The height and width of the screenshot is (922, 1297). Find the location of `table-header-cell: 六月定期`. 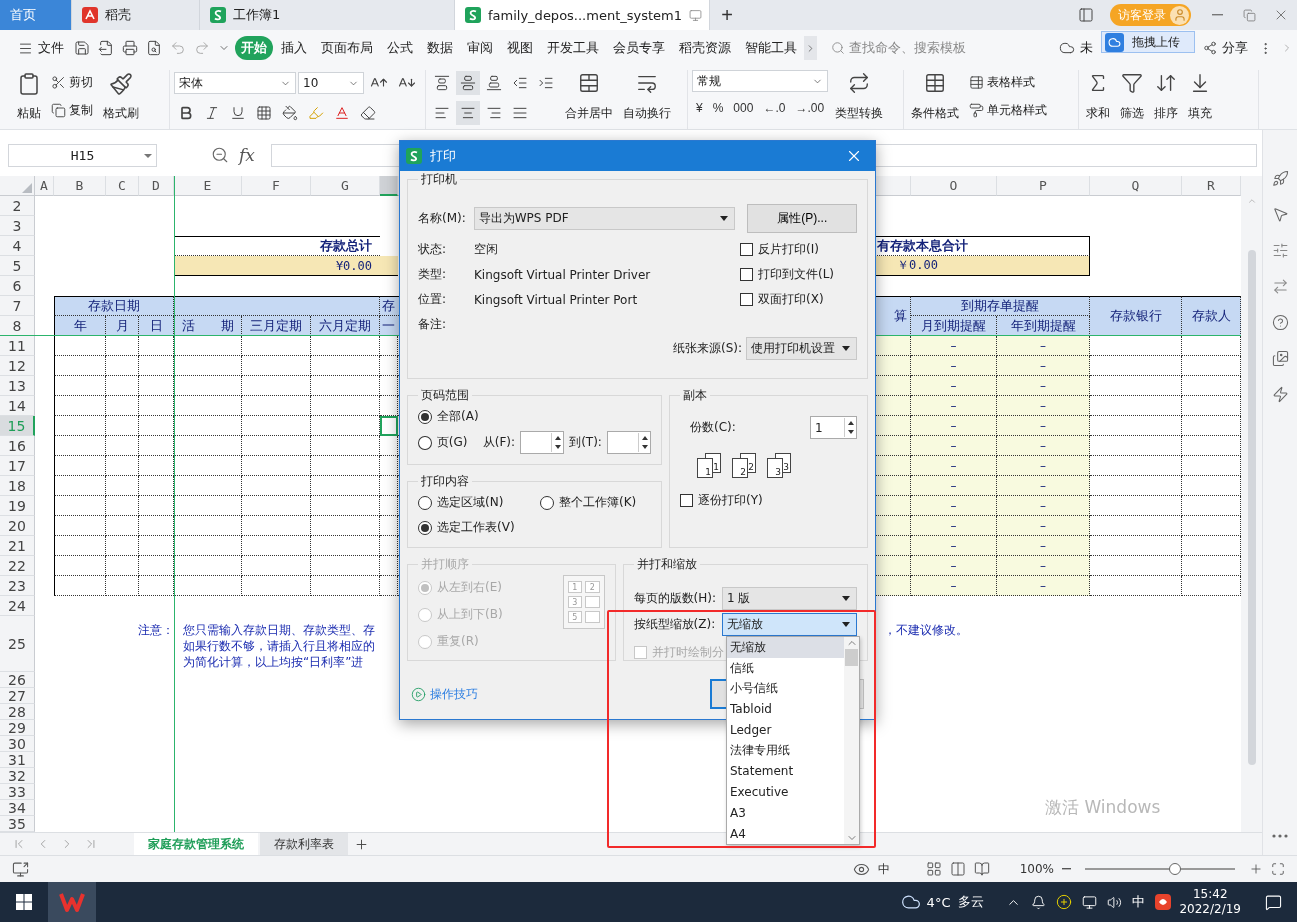

table-header-cell: 六月定期 is located at coordinates (345, 326).